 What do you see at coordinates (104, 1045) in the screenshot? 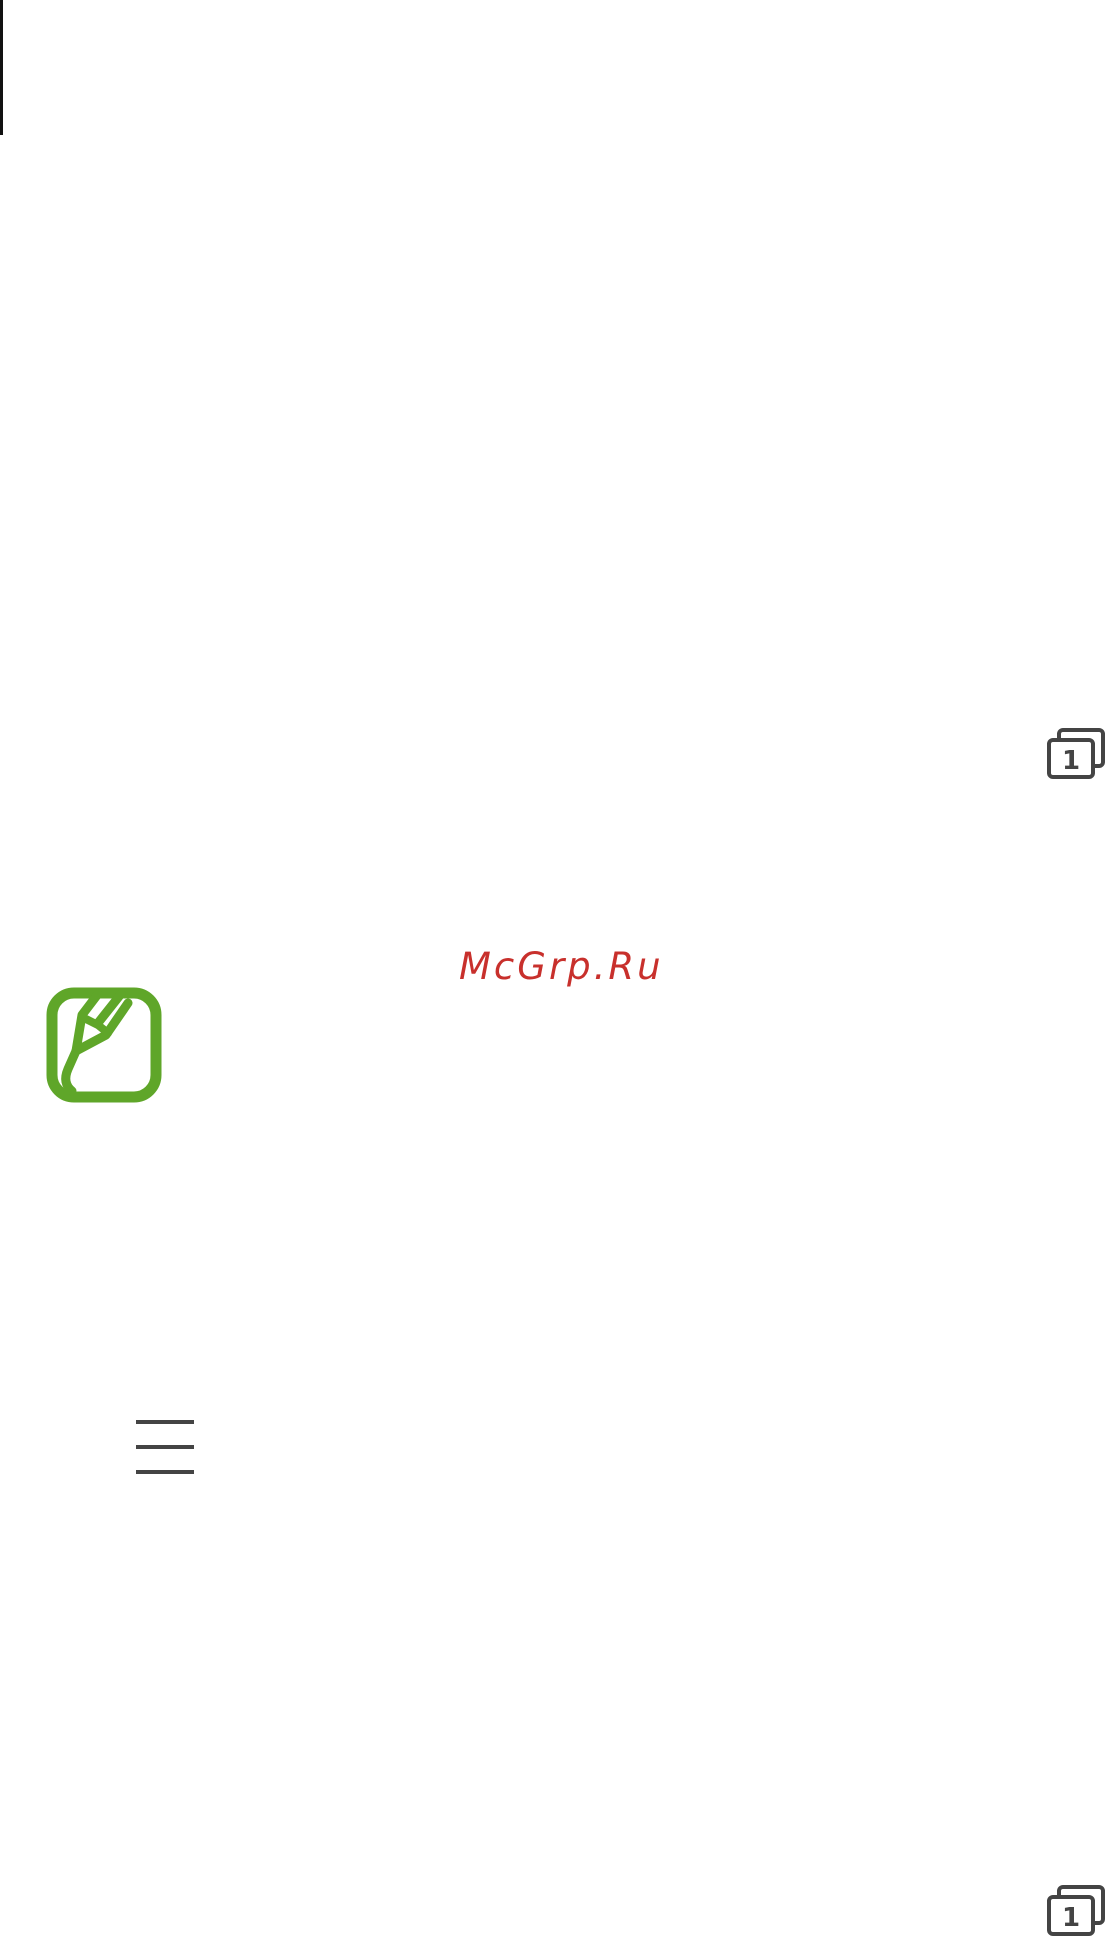
I see `note-pencil-icon` at bounding box center [104, 1045].